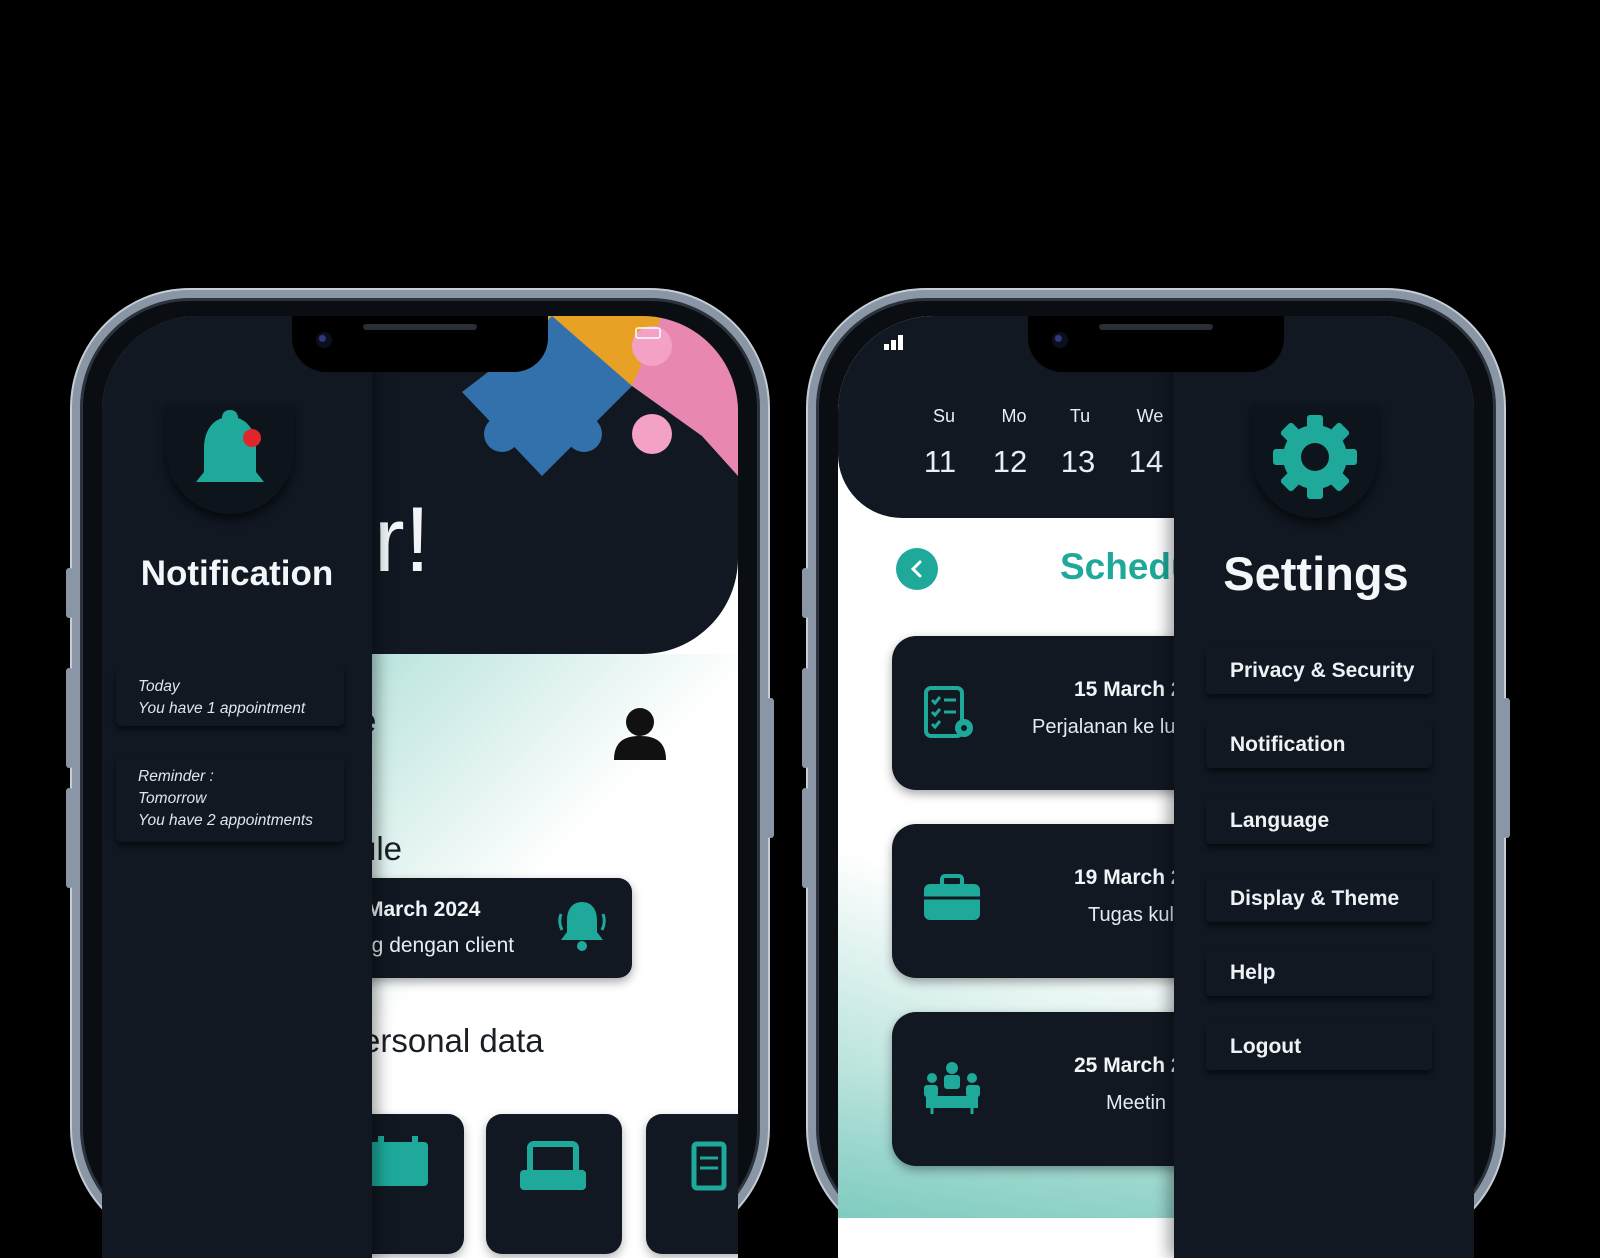 Image resolution: width=1600 pixels, height=1258 pixels. What do you see at coordinates (1131, 915) in the screenshot?
I see `schedule-item-description: Tugas kul` at bounding box center [1131, 915].